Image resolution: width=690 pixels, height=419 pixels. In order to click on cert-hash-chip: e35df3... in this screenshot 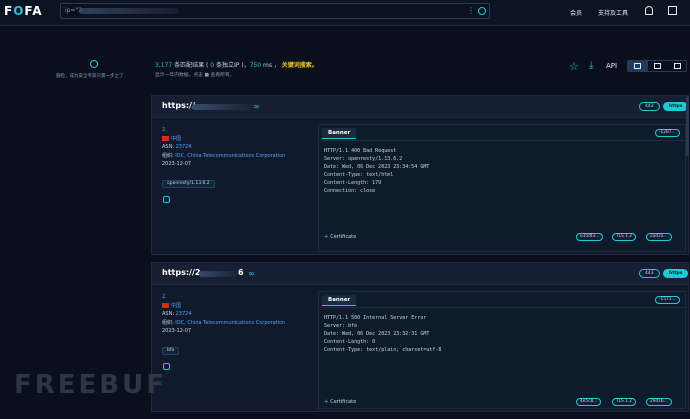, I will do `click(590, 237)`.